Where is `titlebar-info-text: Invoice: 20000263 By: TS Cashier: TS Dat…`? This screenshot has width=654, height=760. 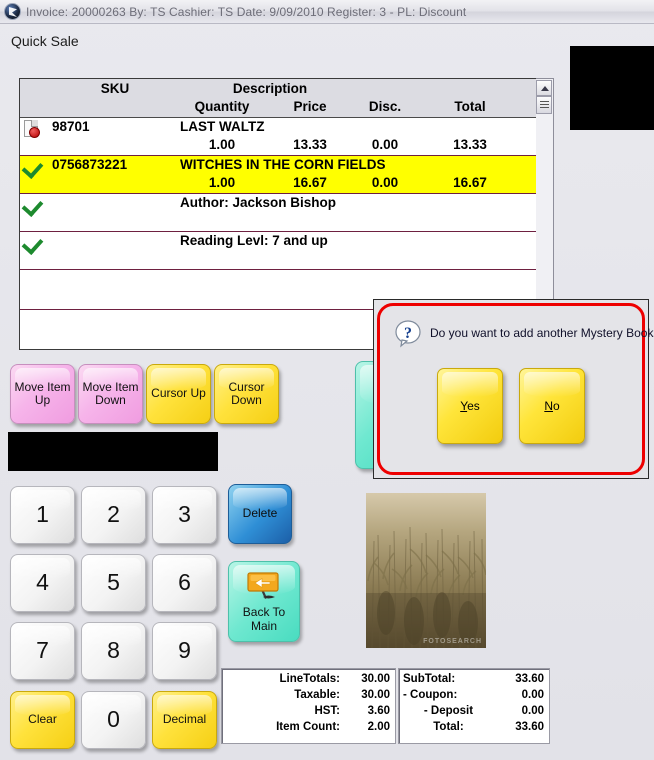
titlebar-info-text: Invoice: 20000263 By: TS Cashier: TS Dat… is located at coordinates (246, 11).